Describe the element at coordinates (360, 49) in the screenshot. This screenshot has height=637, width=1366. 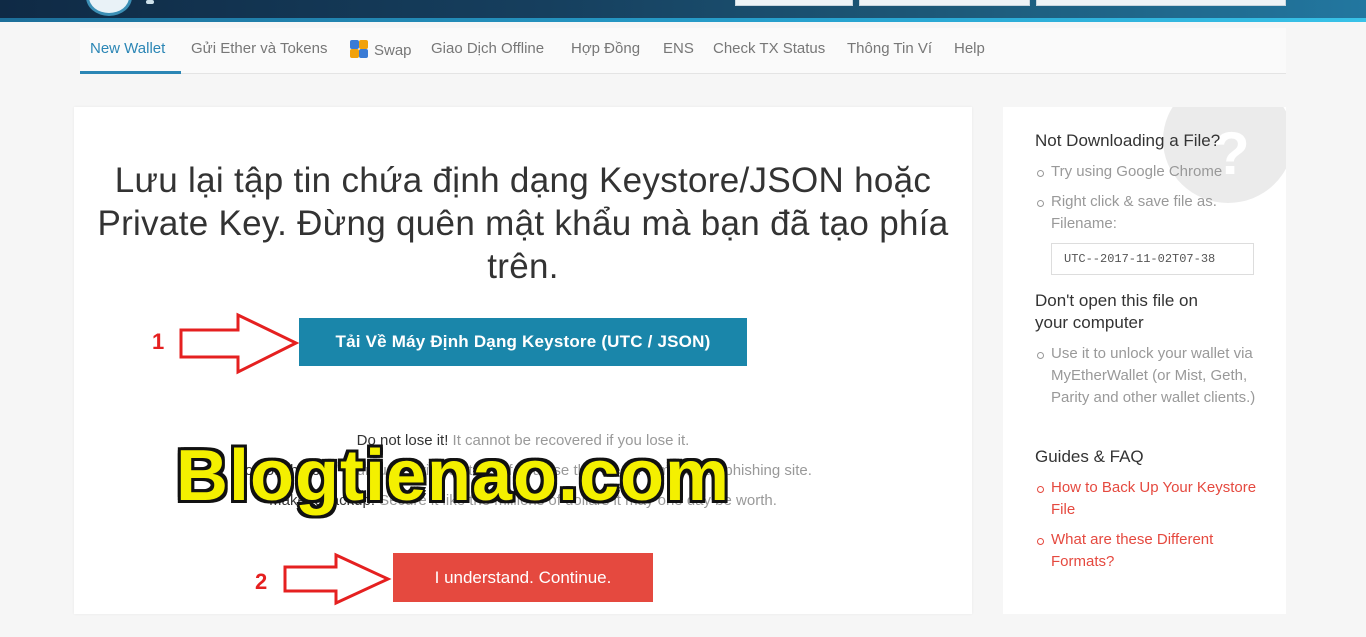
I see `swap-icon` at that location.